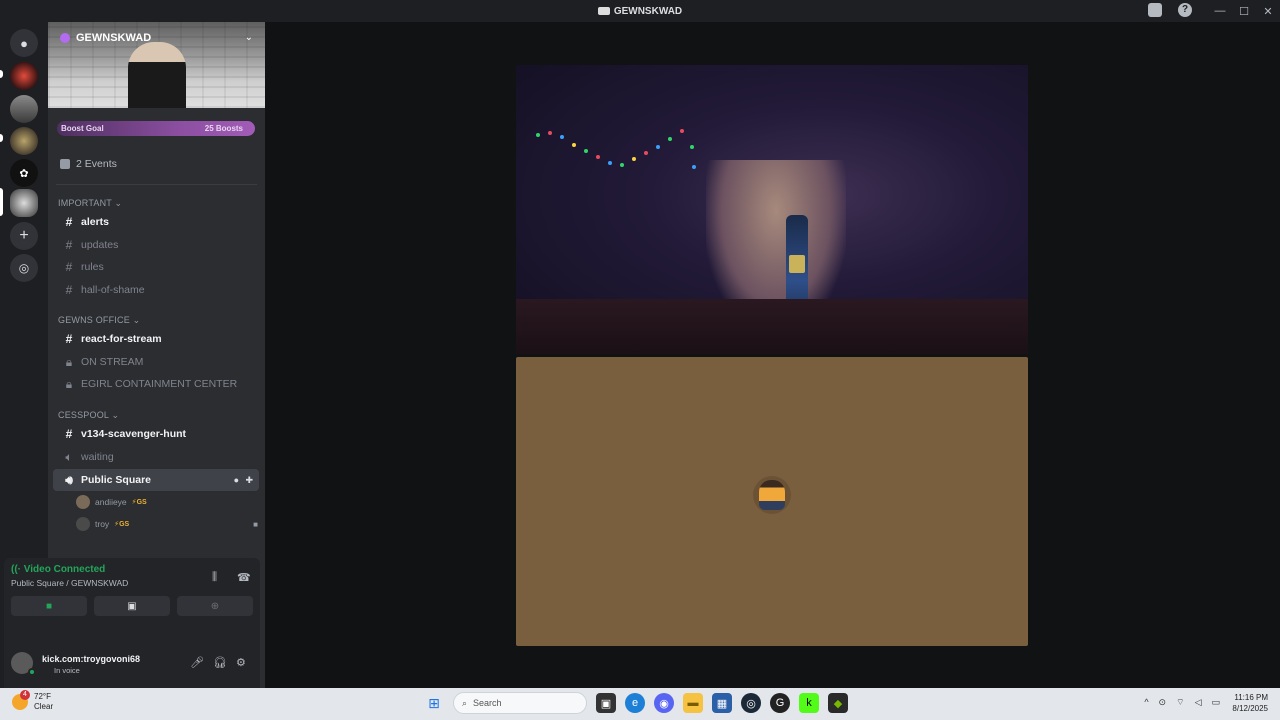 This screenshot has width=1280, height=720. What do you see at coordinates (156, 222) in the screenshot?
I see `channel-alerts: # alerts` at bounding box center [156, 222].